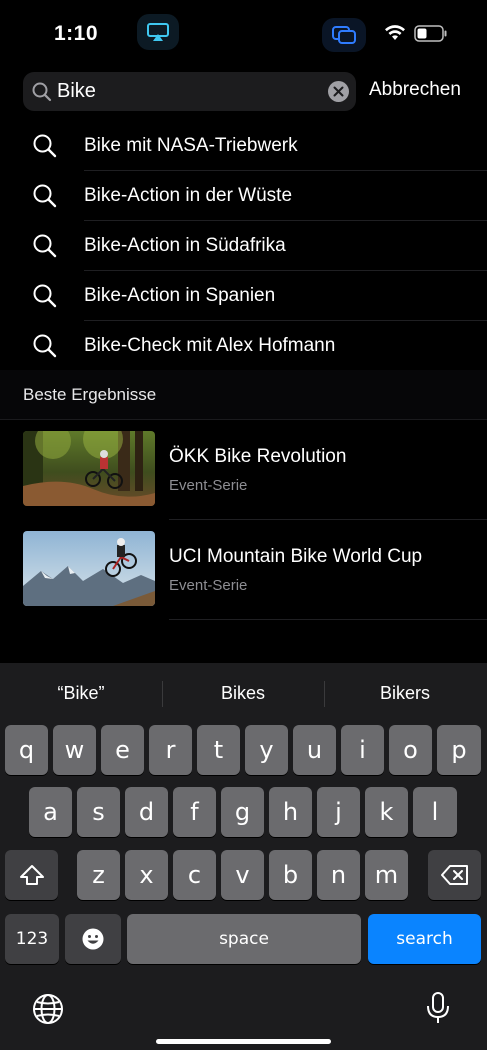  What do you see at coordinates (98, 875) in the screenshot?
I see `key-z: z` at bounding box center [98, 875].